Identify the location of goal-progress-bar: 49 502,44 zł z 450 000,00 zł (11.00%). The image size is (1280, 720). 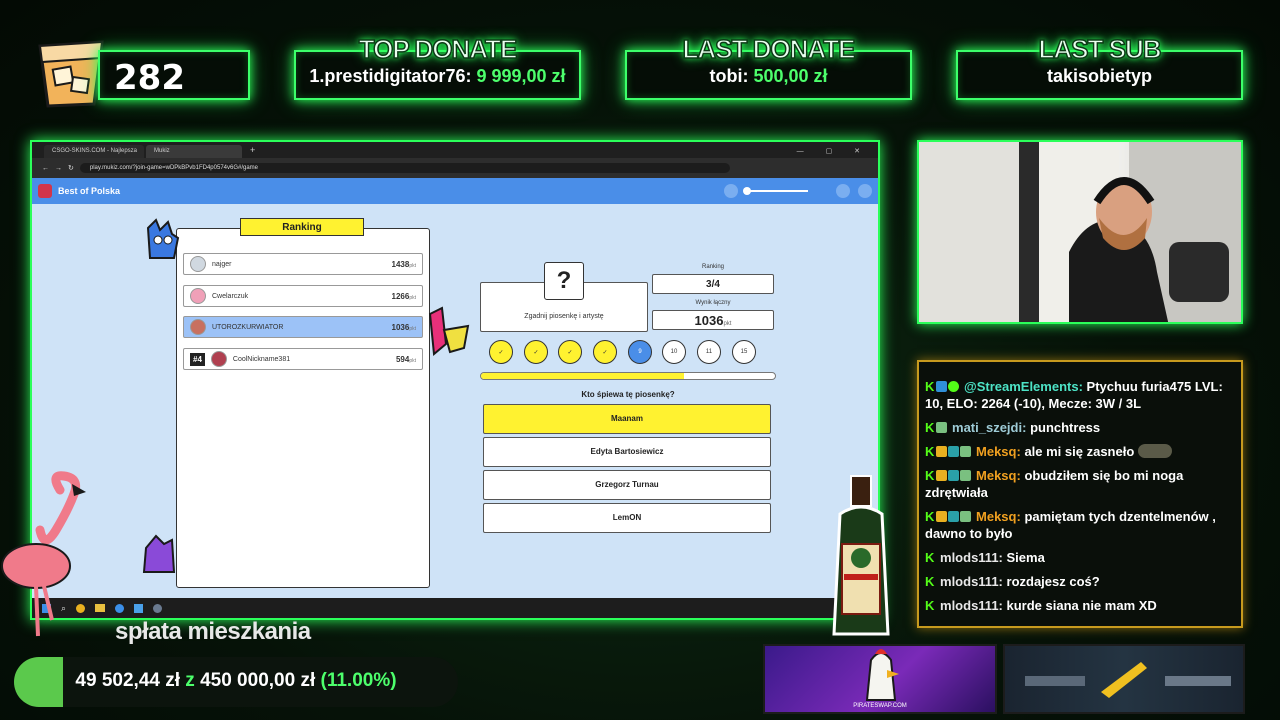
(236, 682).